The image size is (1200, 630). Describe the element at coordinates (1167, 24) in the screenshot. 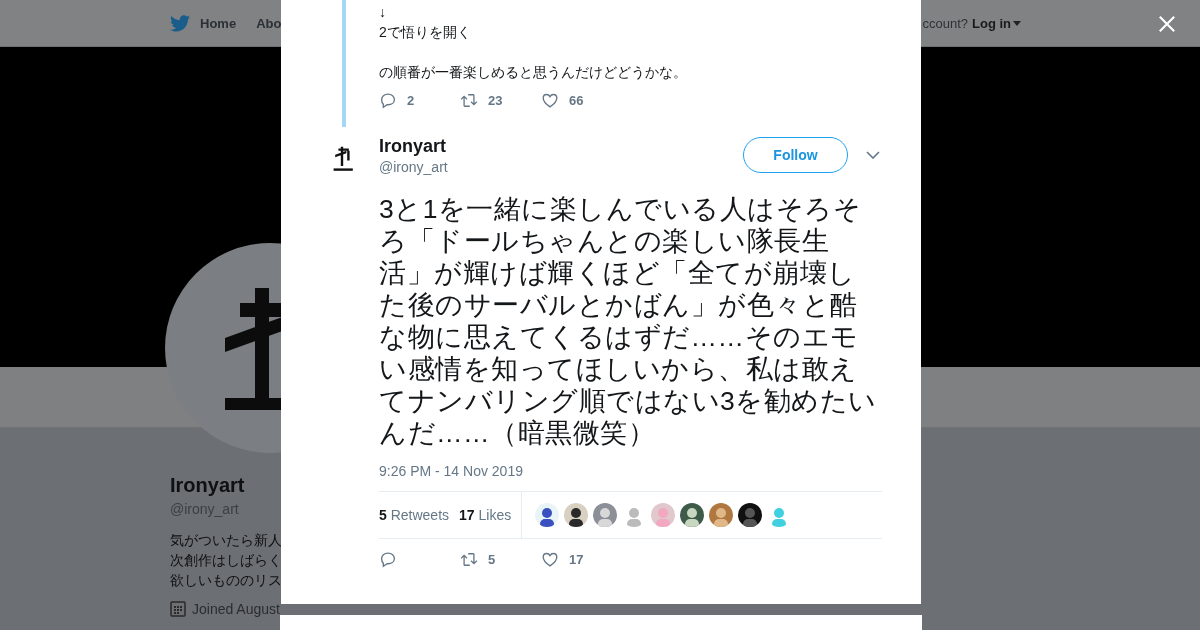

I see `close-icon` at that location.